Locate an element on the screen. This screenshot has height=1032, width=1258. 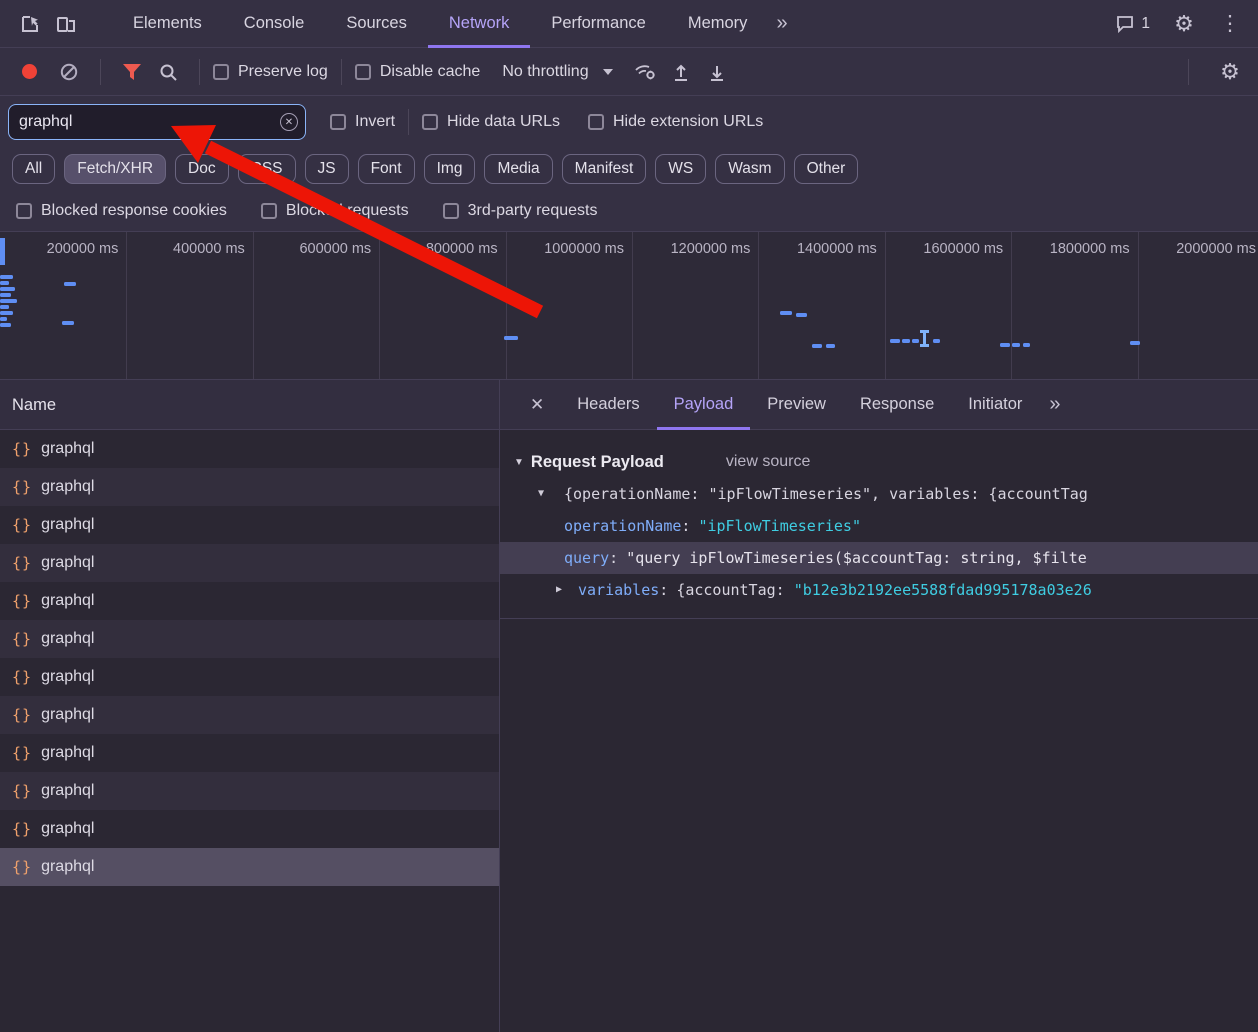
tab-payload: Payload is located at coordinates (704, 405).